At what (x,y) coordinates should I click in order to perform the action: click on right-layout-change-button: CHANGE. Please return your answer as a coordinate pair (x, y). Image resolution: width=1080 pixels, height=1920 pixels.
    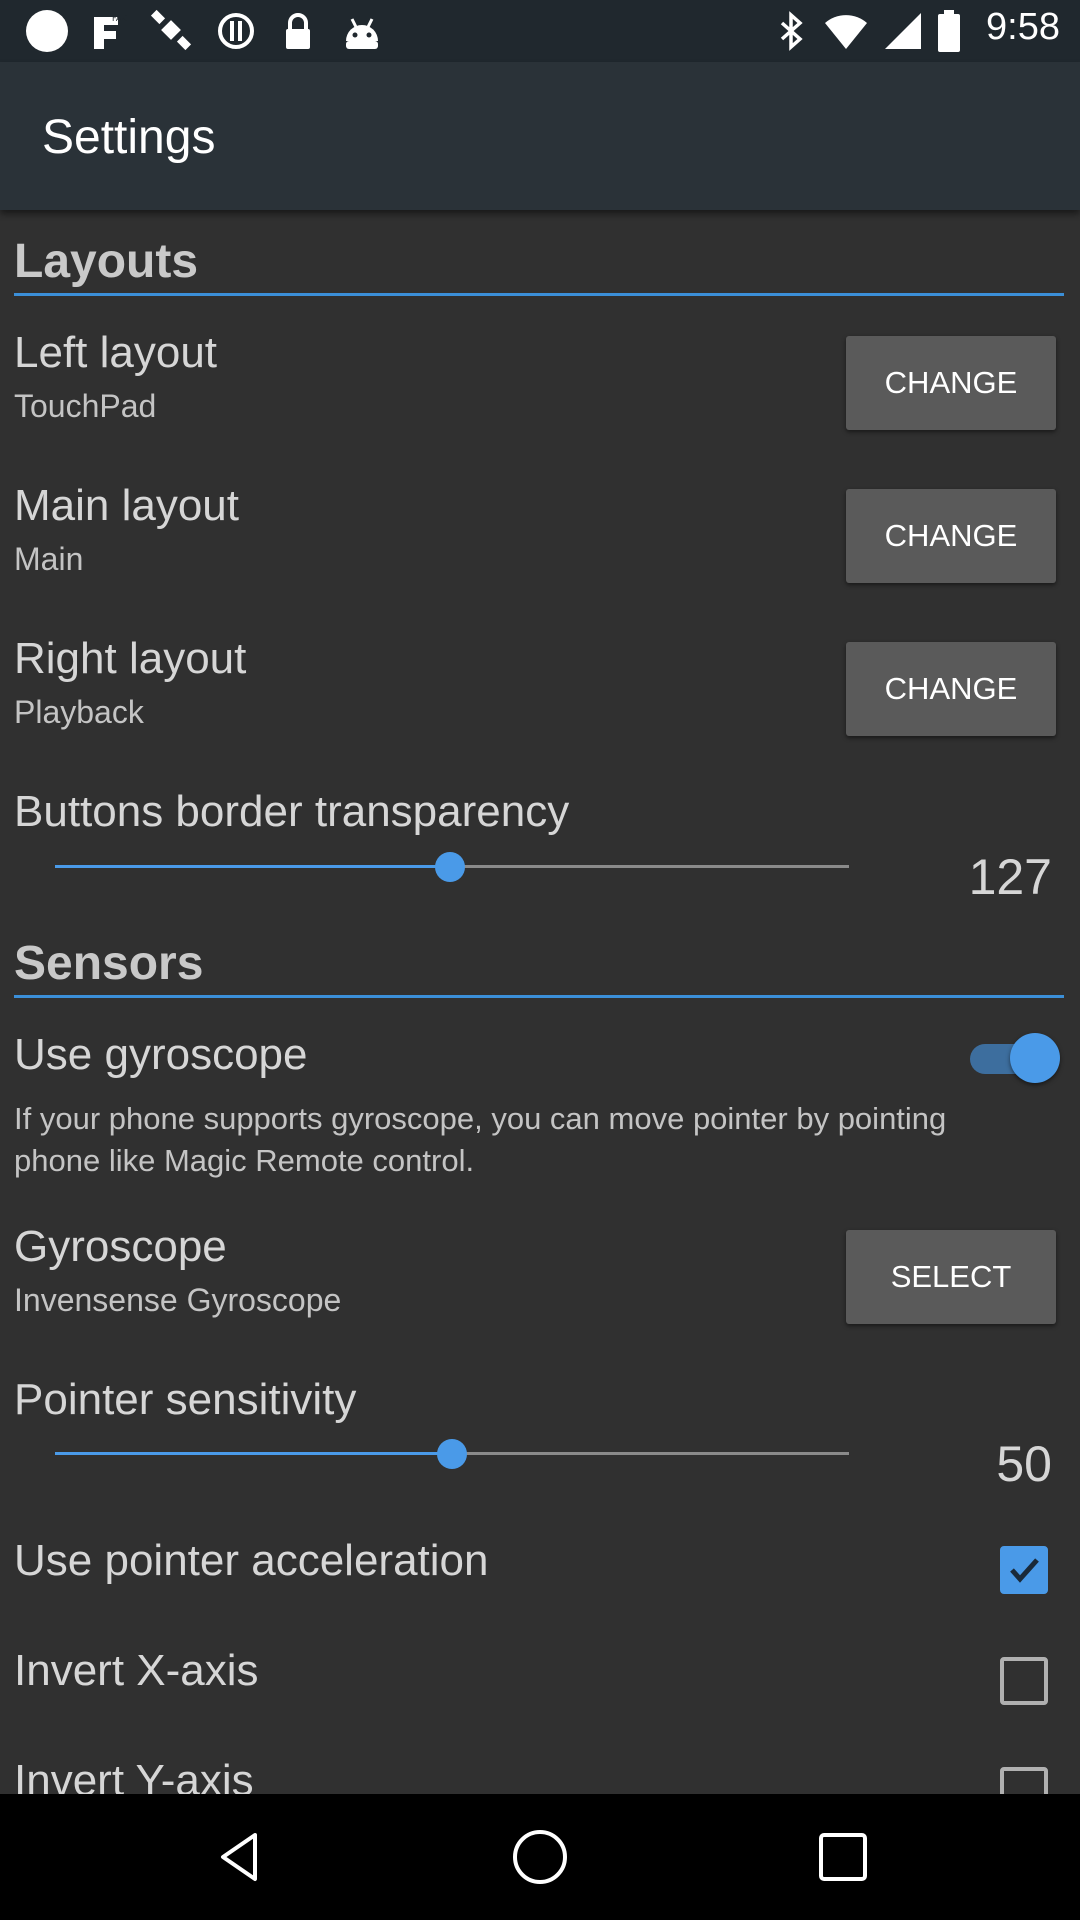
    Looking at the image, I should click on (951, 689).